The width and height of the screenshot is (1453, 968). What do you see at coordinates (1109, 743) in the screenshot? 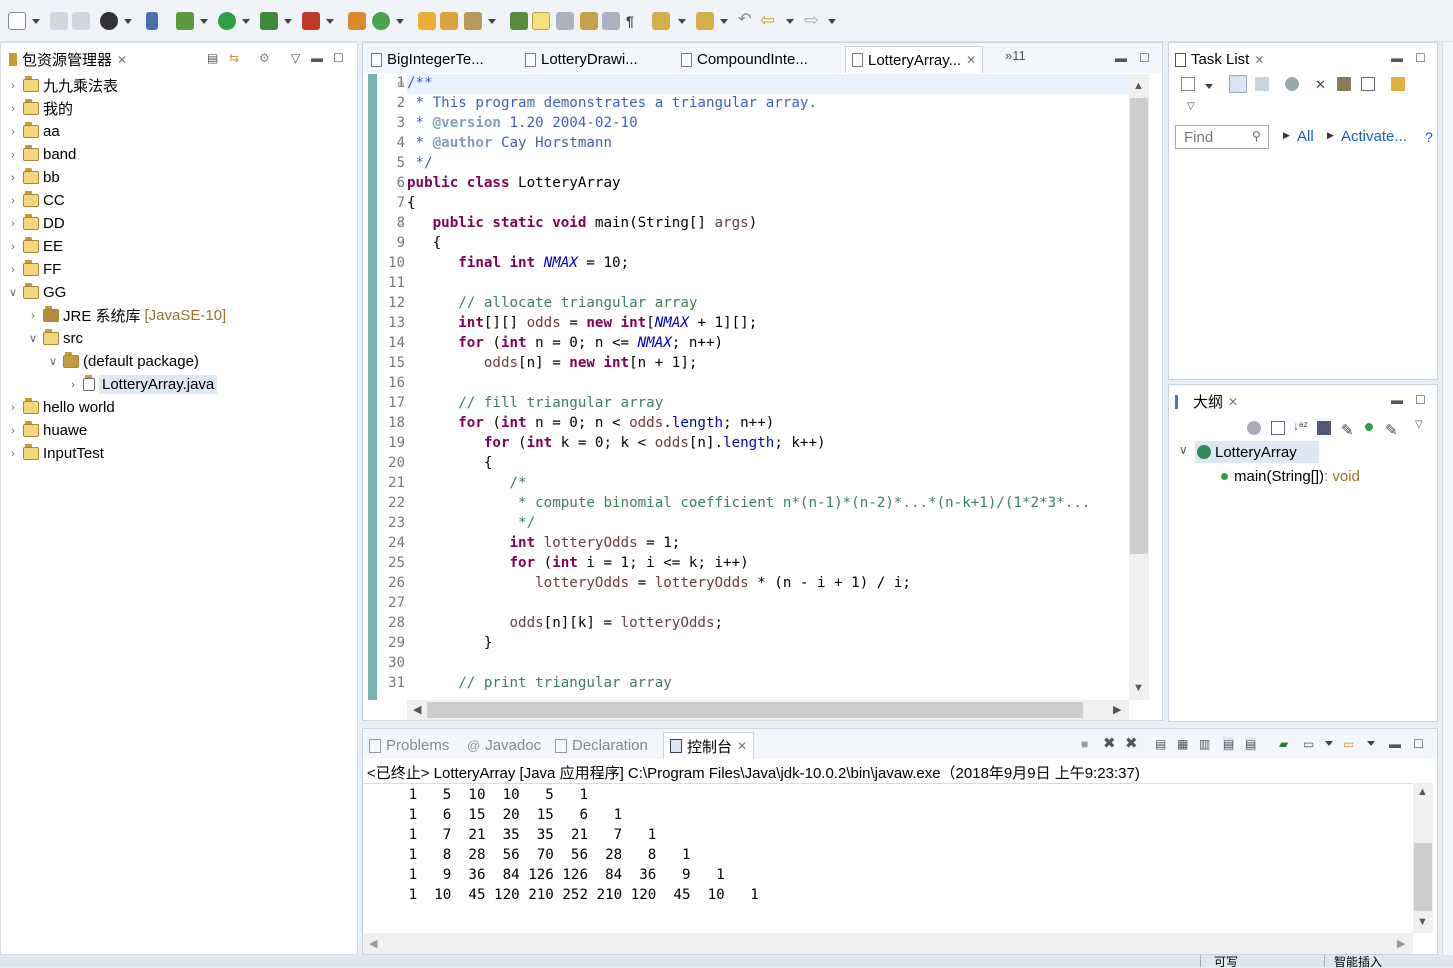
I see `remove-launch-icon: ✖` at bounding box center [1109, 743].